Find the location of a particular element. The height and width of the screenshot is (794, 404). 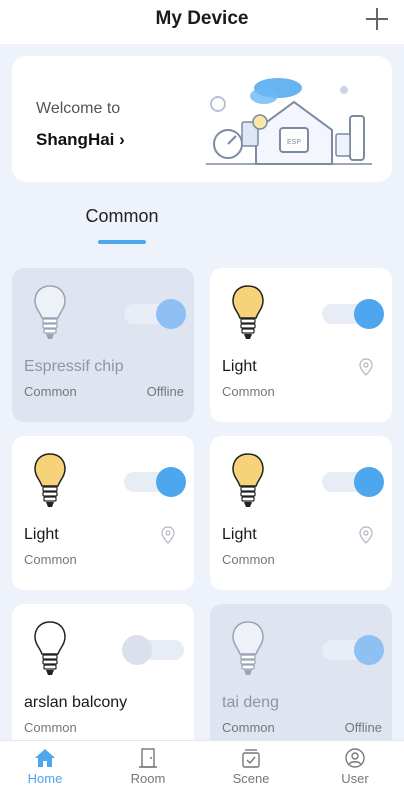

nav-home: Home is located at coordinates (45, 766).